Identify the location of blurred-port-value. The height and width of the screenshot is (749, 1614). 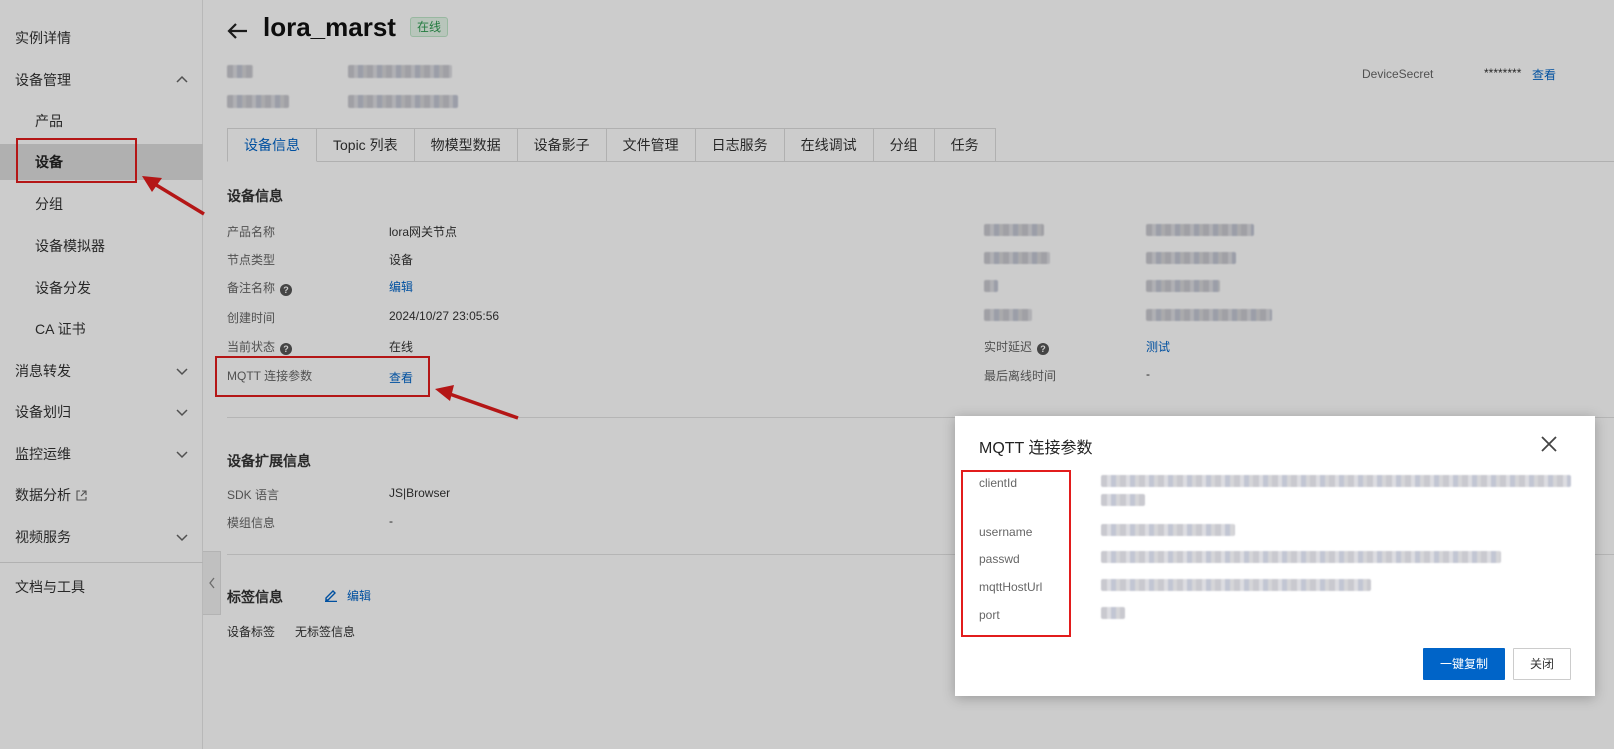
(1113, 613).